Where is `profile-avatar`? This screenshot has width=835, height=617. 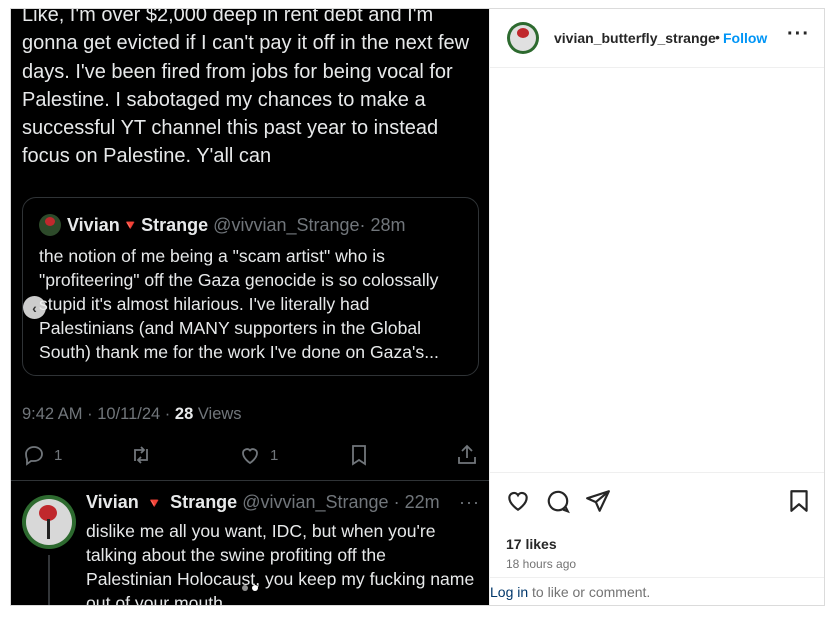 profile-avatar is located at coordinates (523, 38).